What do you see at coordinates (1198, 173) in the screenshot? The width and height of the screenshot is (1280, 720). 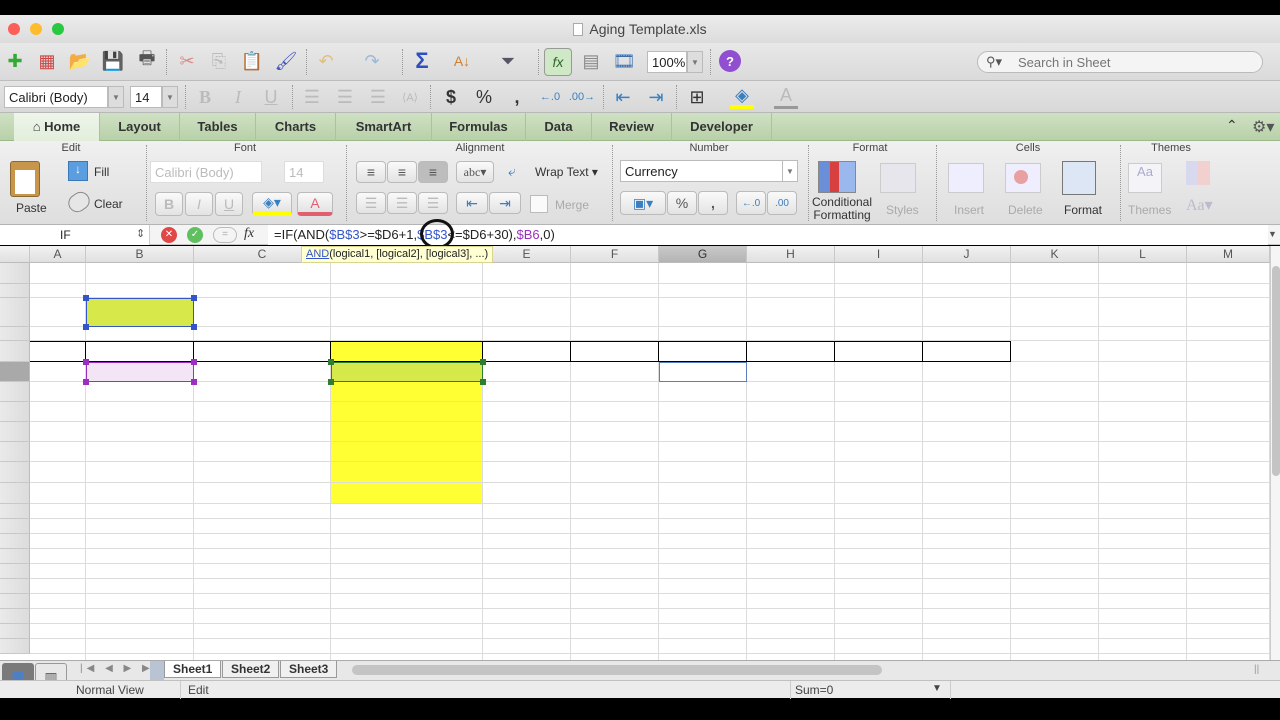 I see `theme-colors-icon` at bounding box center [1198, 173].